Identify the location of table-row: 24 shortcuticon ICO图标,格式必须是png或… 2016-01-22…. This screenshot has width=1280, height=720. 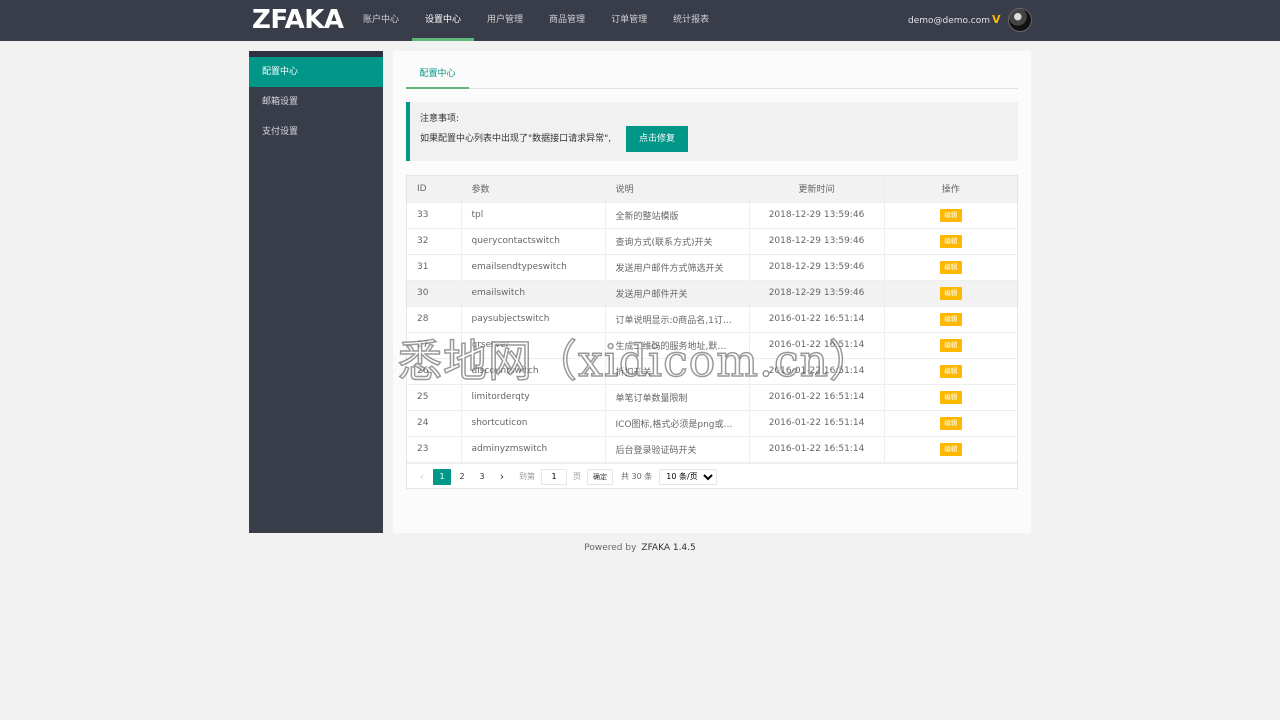
(712, 423).